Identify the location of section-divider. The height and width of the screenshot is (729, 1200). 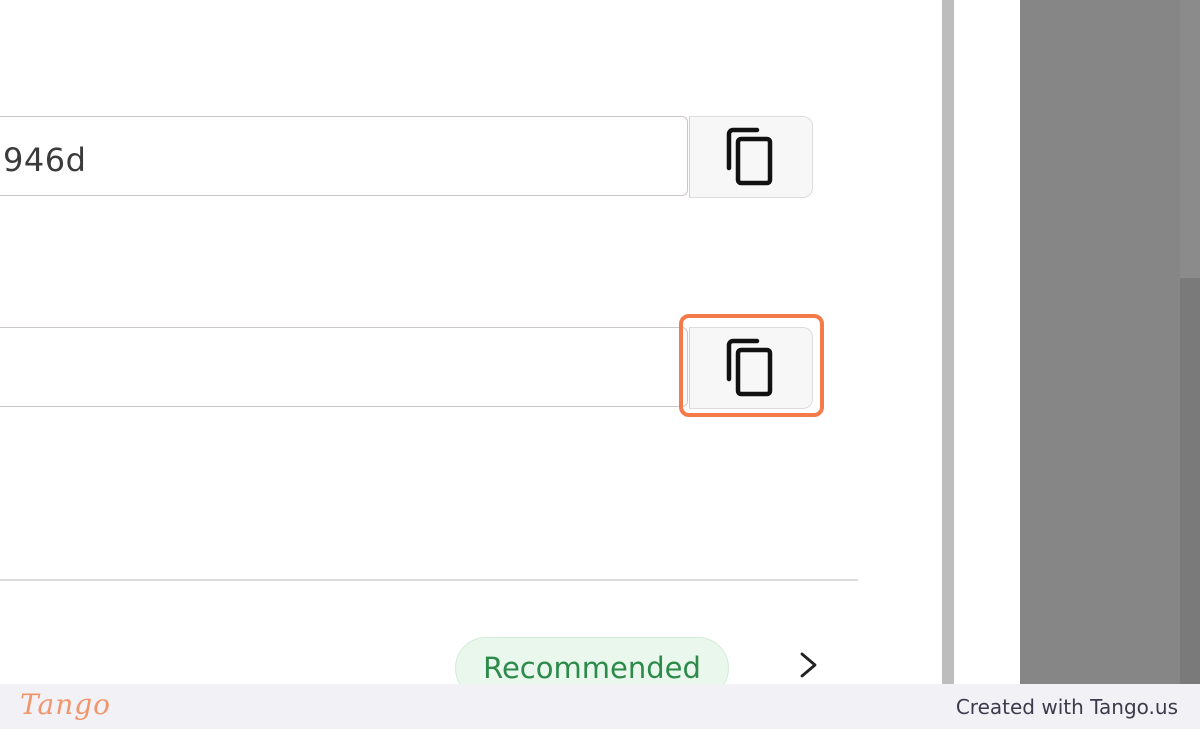
(429, 580).